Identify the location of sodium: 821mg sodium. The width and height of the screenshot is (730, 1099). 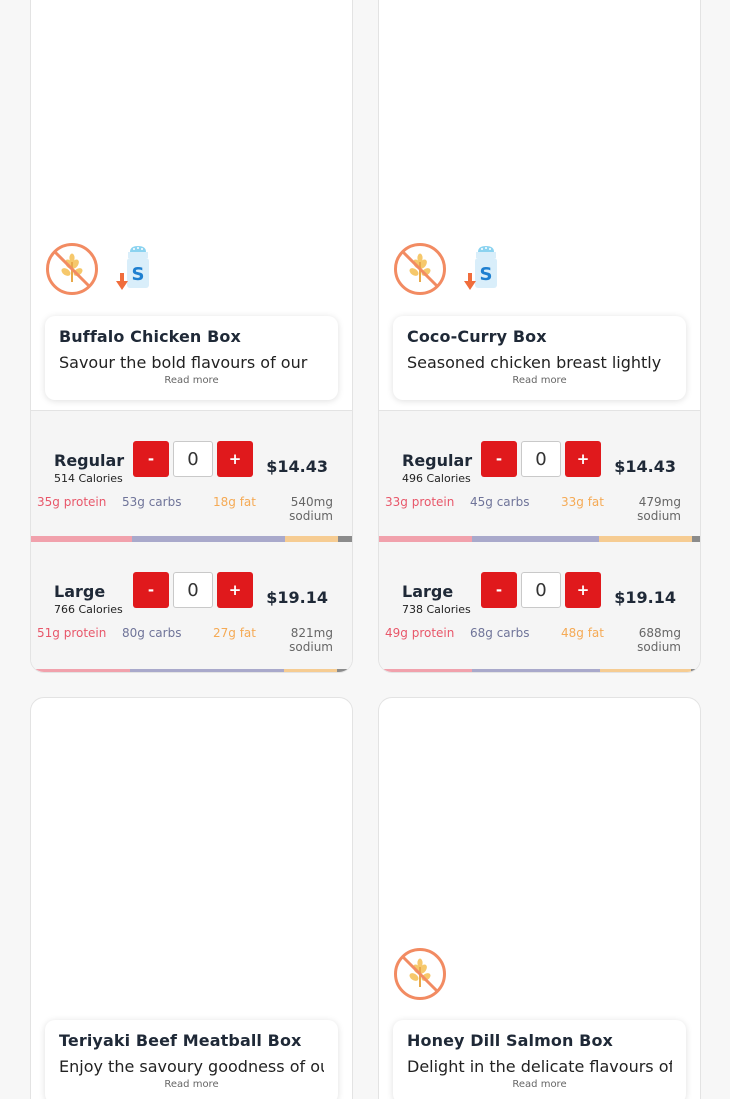
(311, 640).